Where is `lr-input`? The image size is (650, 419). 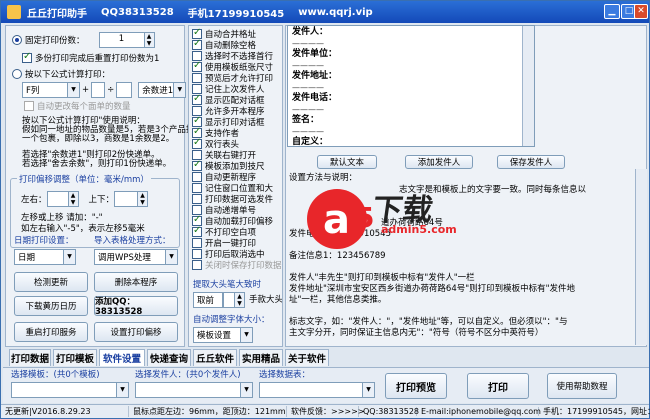
lr-input is located at coordinates (57, 199).